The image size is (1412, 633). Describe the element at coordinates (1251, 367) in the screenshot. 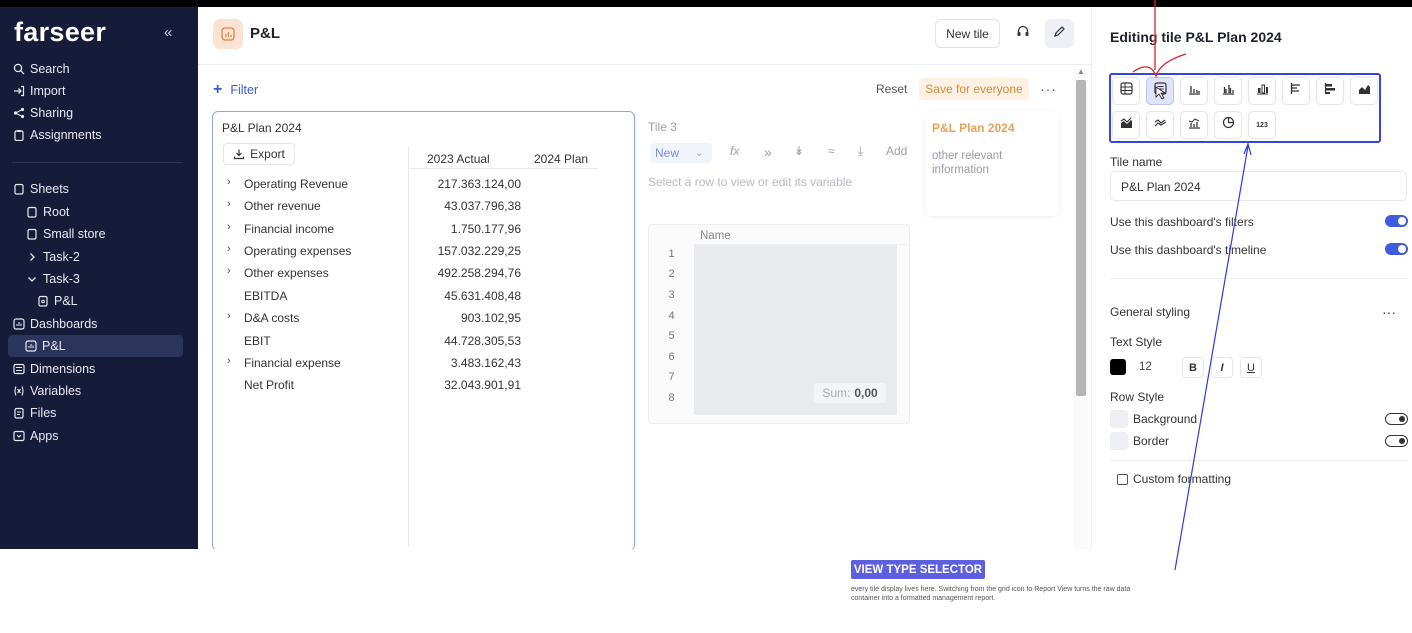

I see `underline-button: U` at that location.